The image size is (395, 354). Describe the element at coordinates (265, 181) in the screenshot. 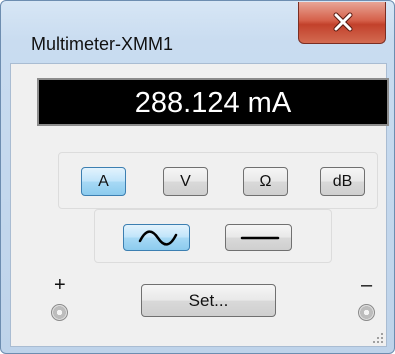

I see `ohmmeter-mode-button: Ω` at that location.